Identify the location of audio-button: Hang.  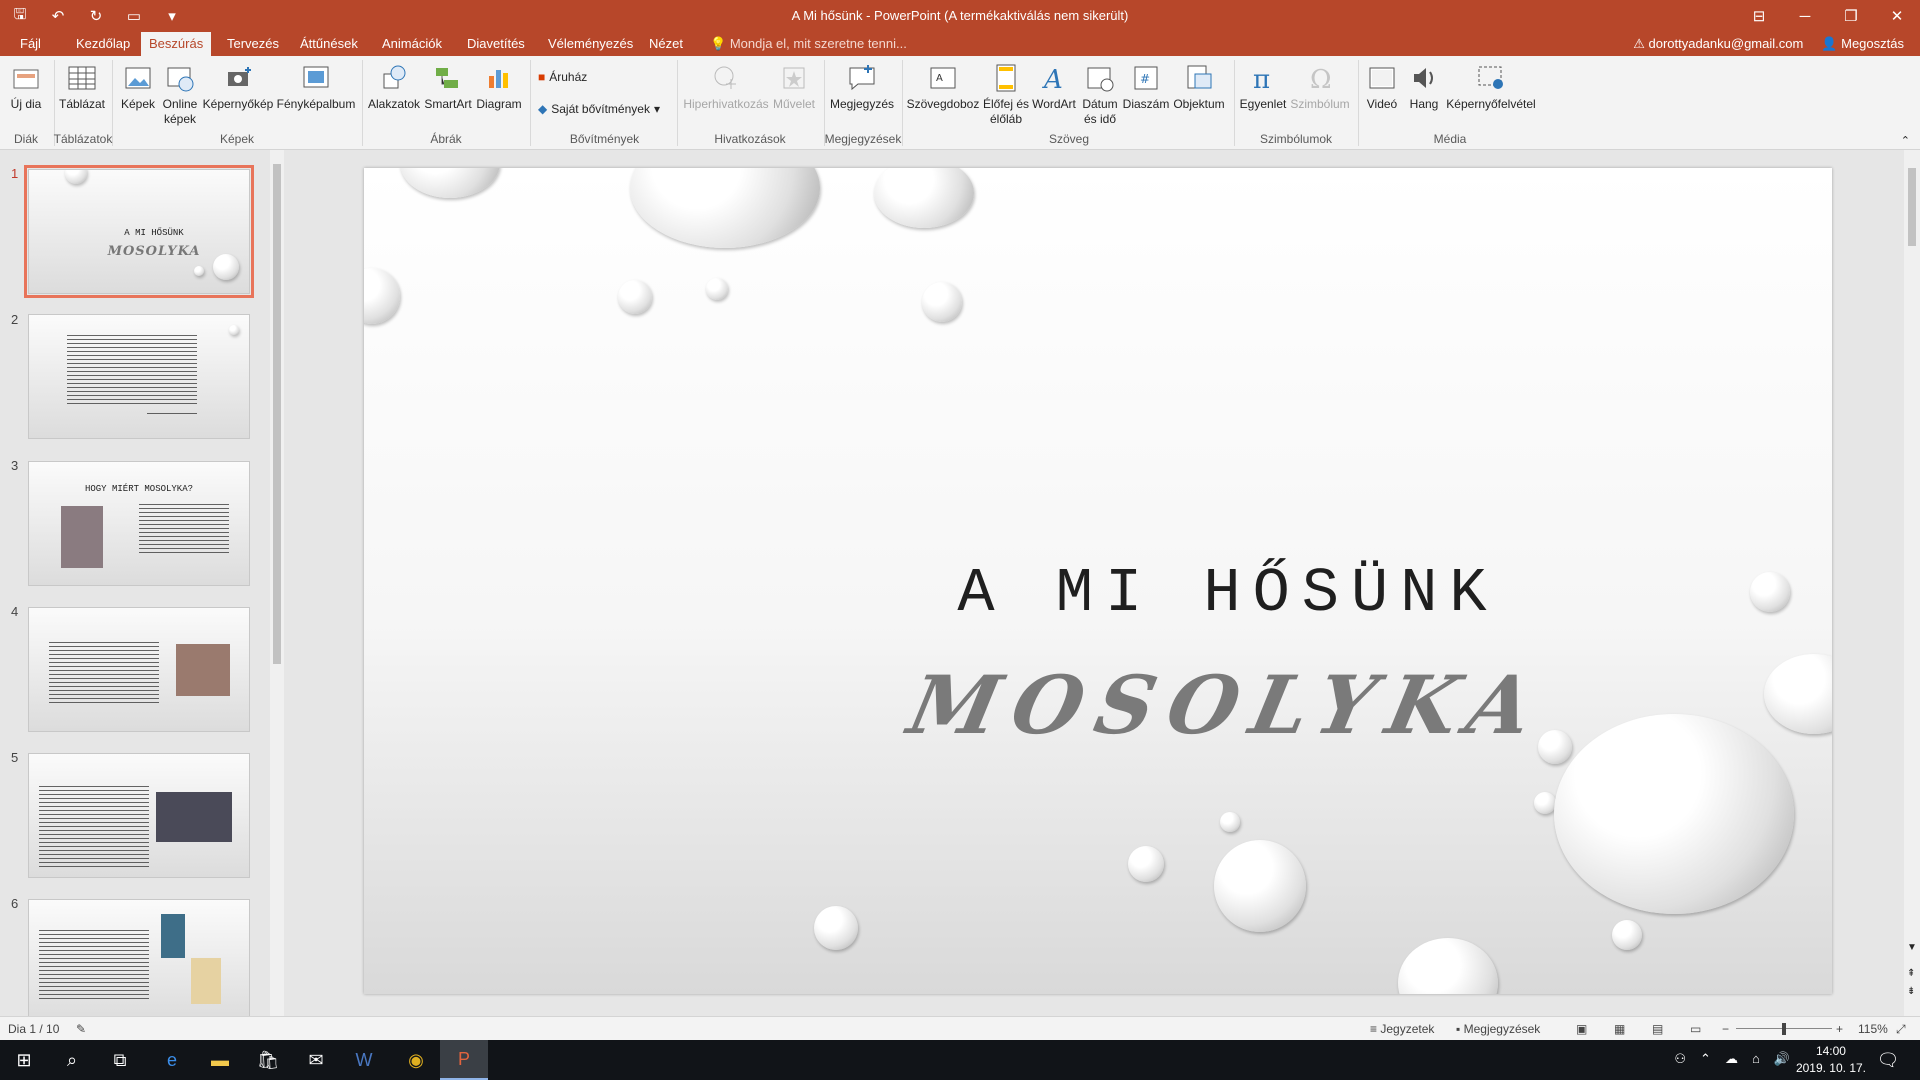
(1424, 87).